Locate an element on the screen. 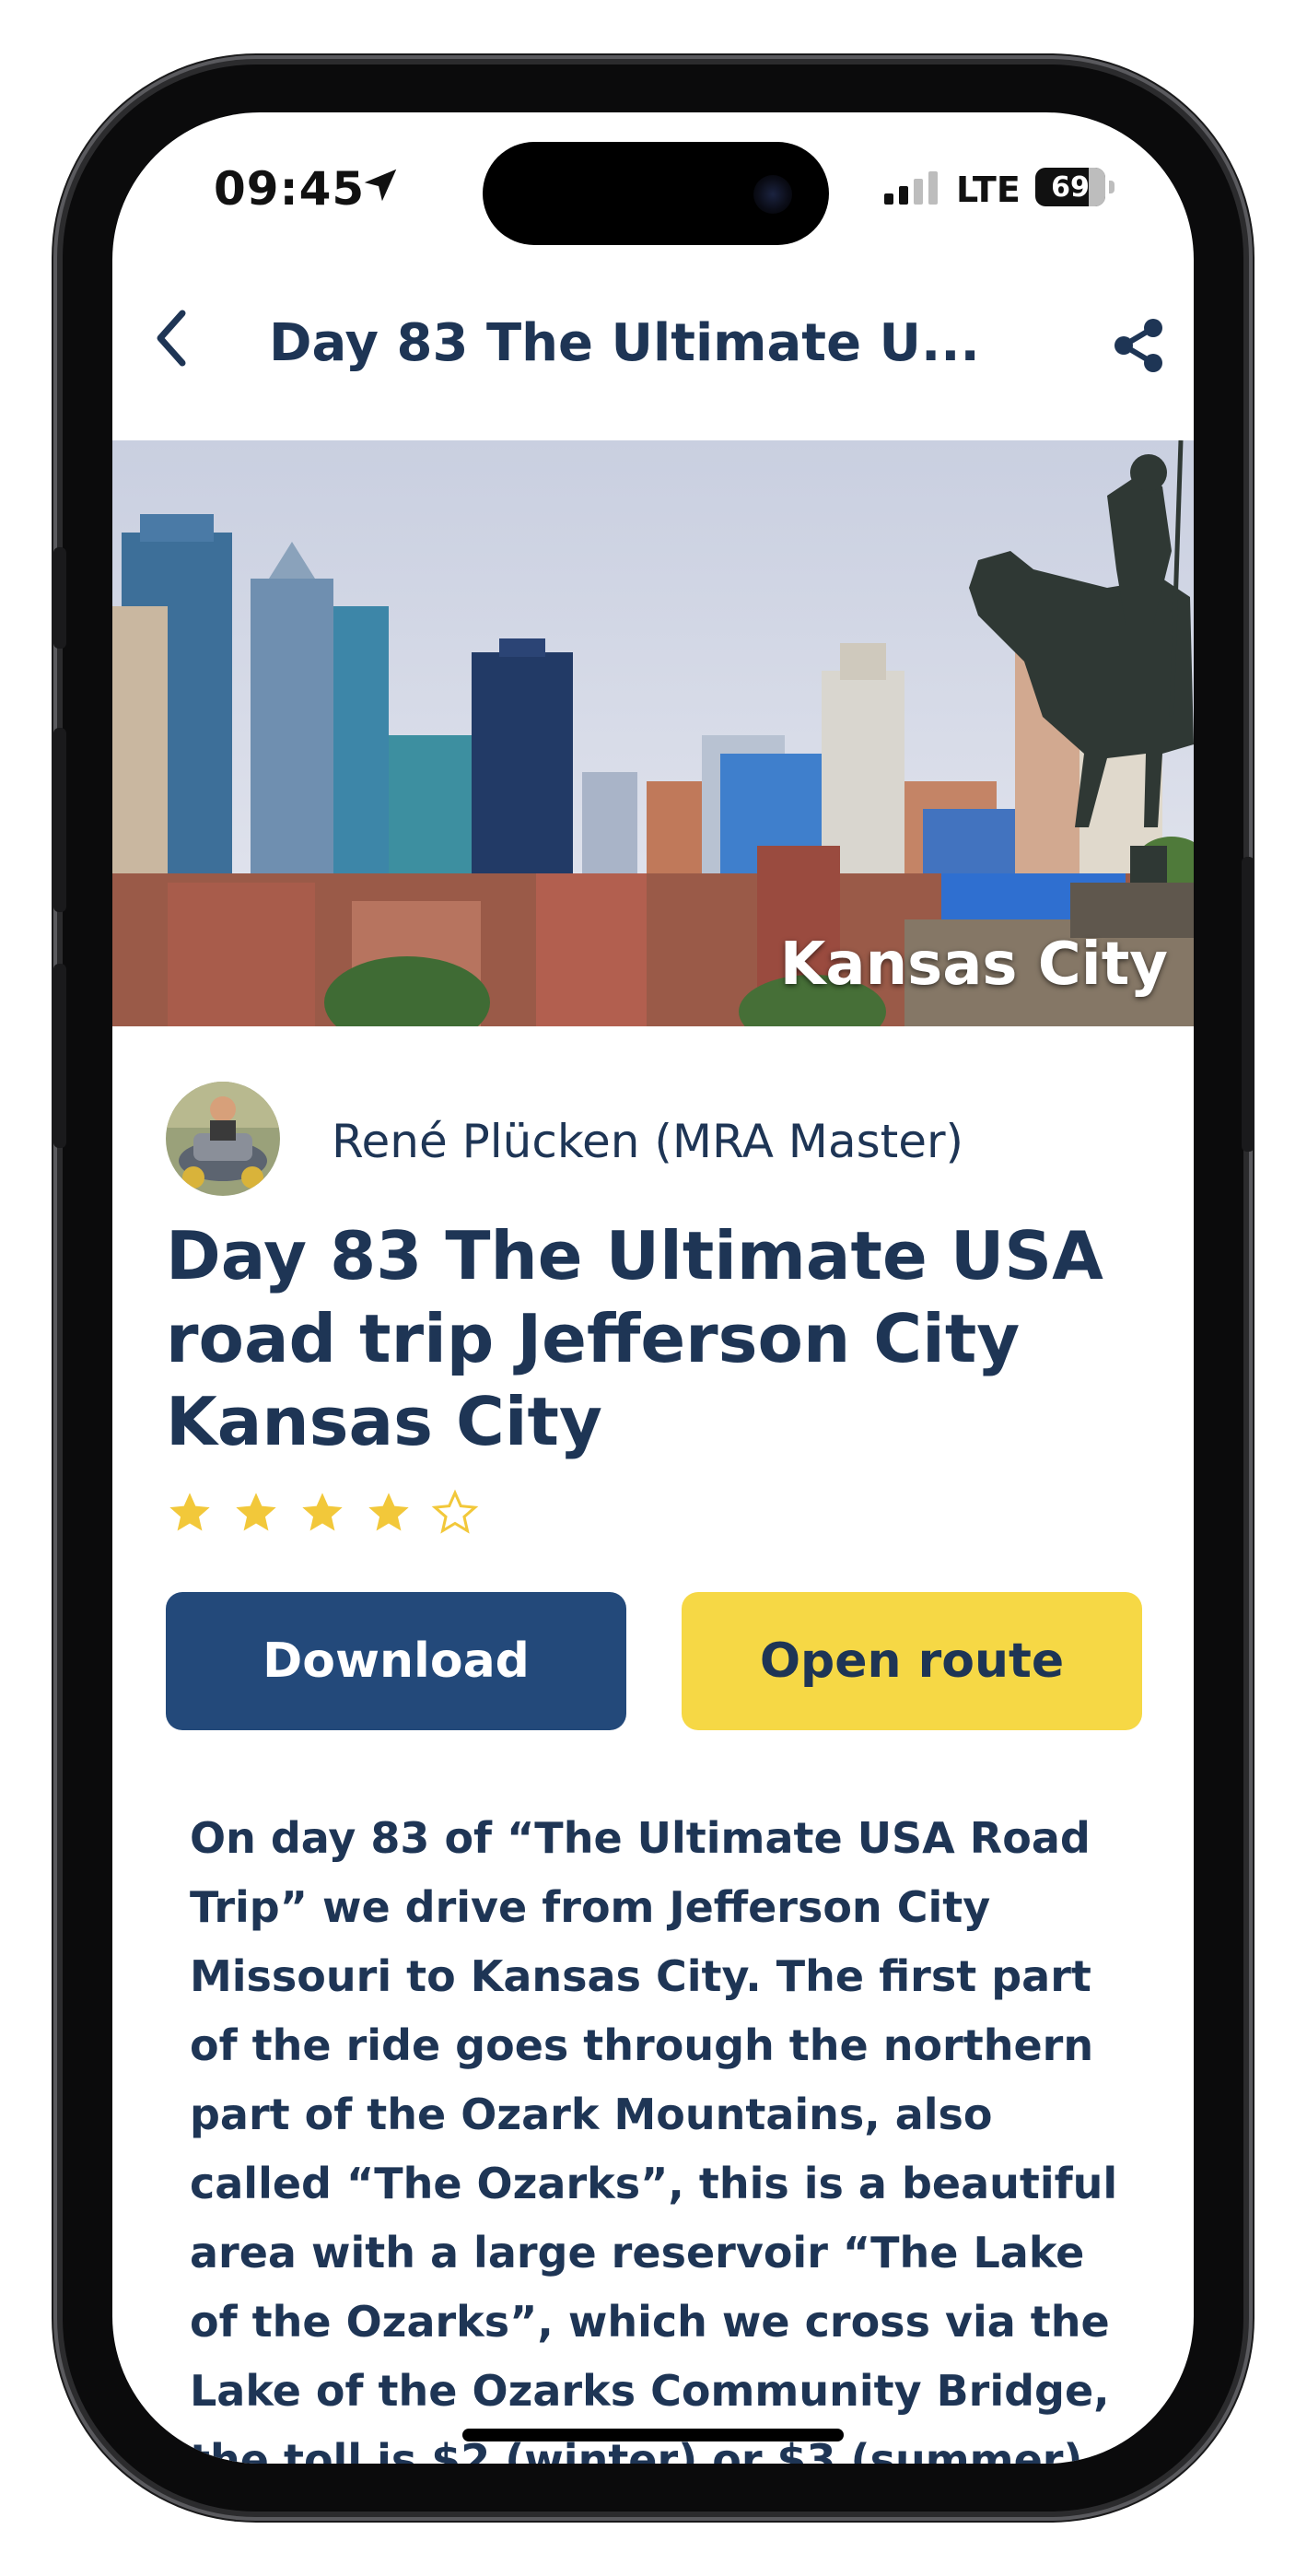 The width and height of the screenshot is (1307, 2576). author-name: René Plücken (MRA Master) is located at coordinates (647, 1141).